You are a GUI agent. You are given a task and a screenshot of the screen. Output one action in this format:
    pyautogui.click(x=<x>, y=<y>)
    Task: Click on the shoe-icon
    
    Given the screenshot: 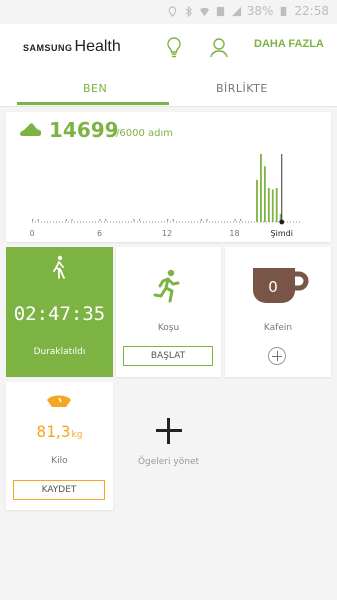 What is the action you would take?
    pyautogui.click(x=30, y=129)
    